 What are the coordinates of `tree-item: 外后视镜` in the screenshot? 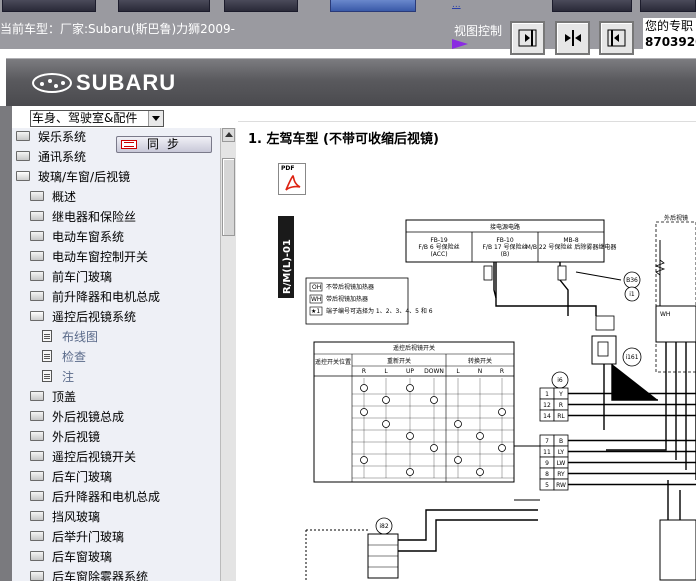 It's located at (65, 437).